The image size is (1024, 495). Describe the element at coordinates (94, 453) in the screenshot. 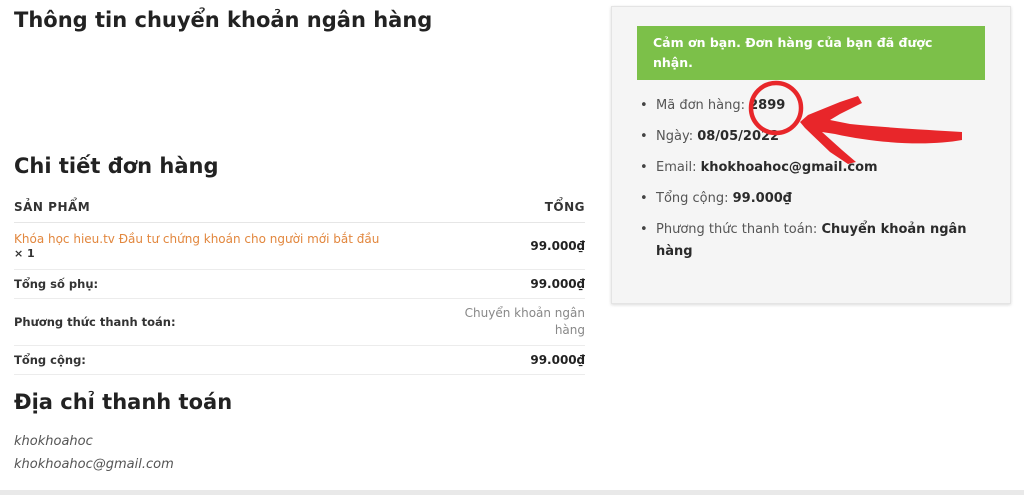

I see `billing-address: khokhoahoc khokhoahoc@gmail.com` at that location.